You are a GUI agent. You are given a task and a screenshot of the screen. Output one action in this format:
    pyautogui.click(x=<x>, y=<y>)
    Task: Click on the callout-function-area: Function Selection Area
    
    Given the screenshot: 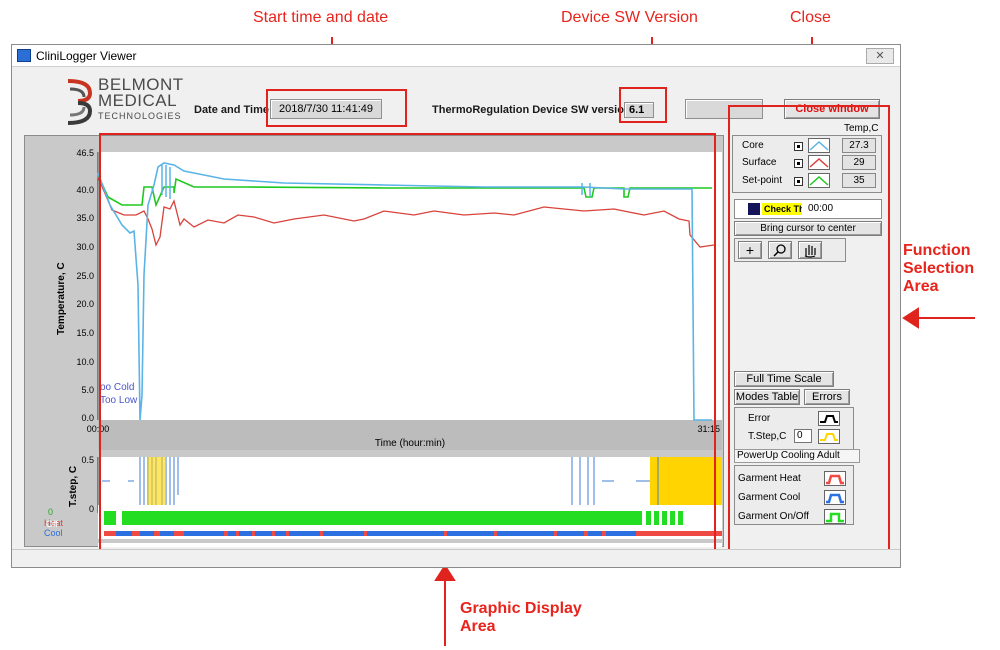 What is the action you would take?
    pyautogui.click(x=939, y=268)
    